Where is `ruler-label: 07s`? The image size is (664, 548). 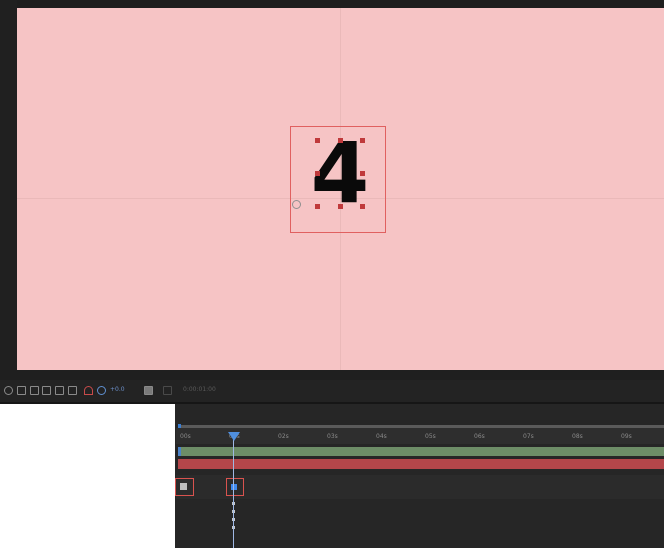
ruler-label: 07s is located at coordinates (528, 436).